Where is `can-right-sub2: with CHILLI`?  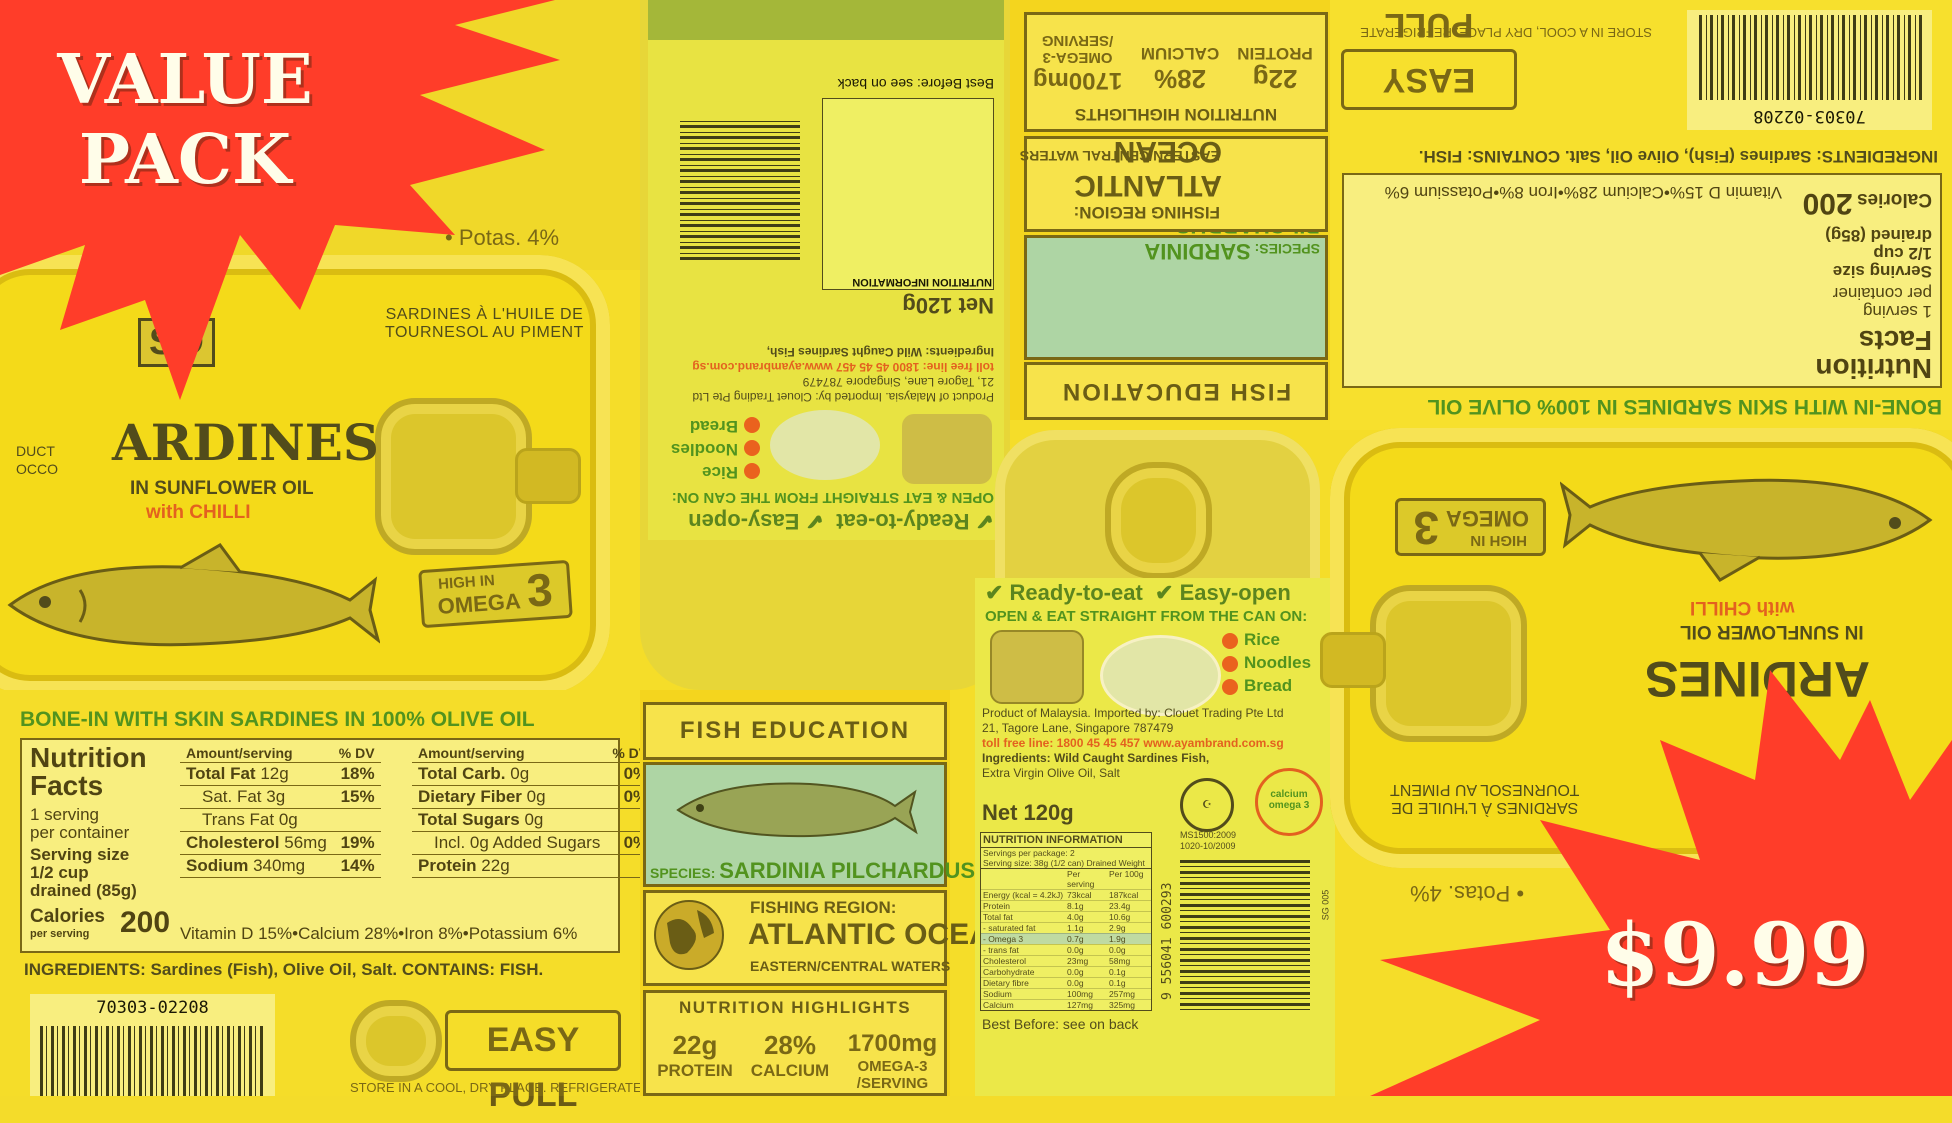
can-right-sub2: with CHILLI is located at coordinates (1742, 607).